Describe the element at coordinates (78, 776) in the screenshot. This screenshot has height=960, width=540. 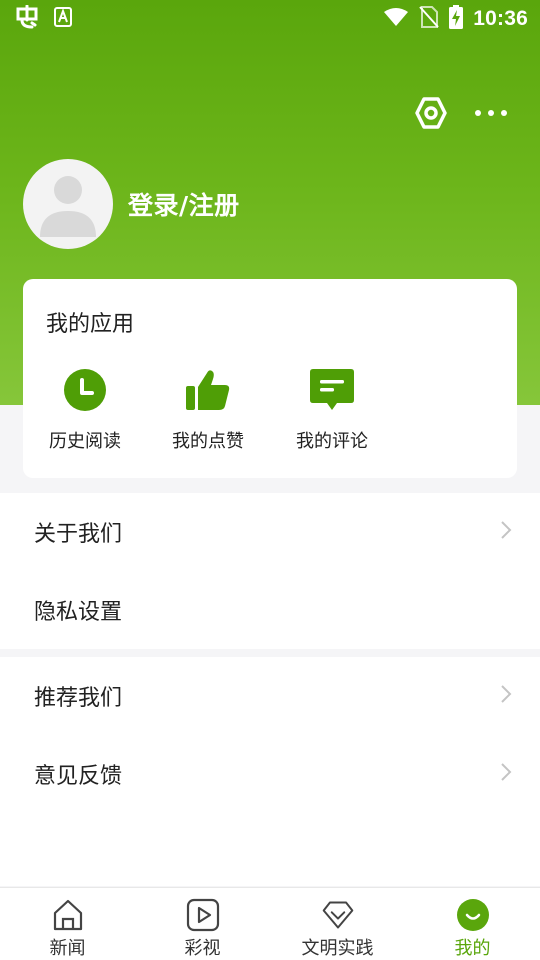
I see `menu-label: 意见反馈` at that location.